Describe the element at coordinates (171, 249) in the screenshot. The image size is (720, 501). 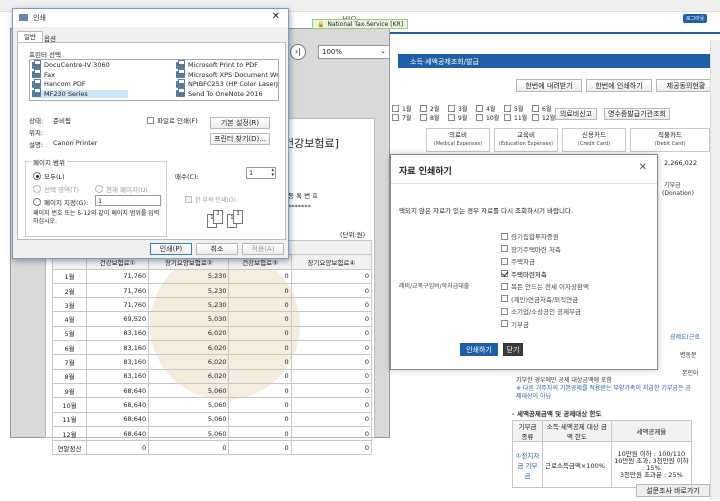
I see `print-button: 인쇄(P)` at that location.